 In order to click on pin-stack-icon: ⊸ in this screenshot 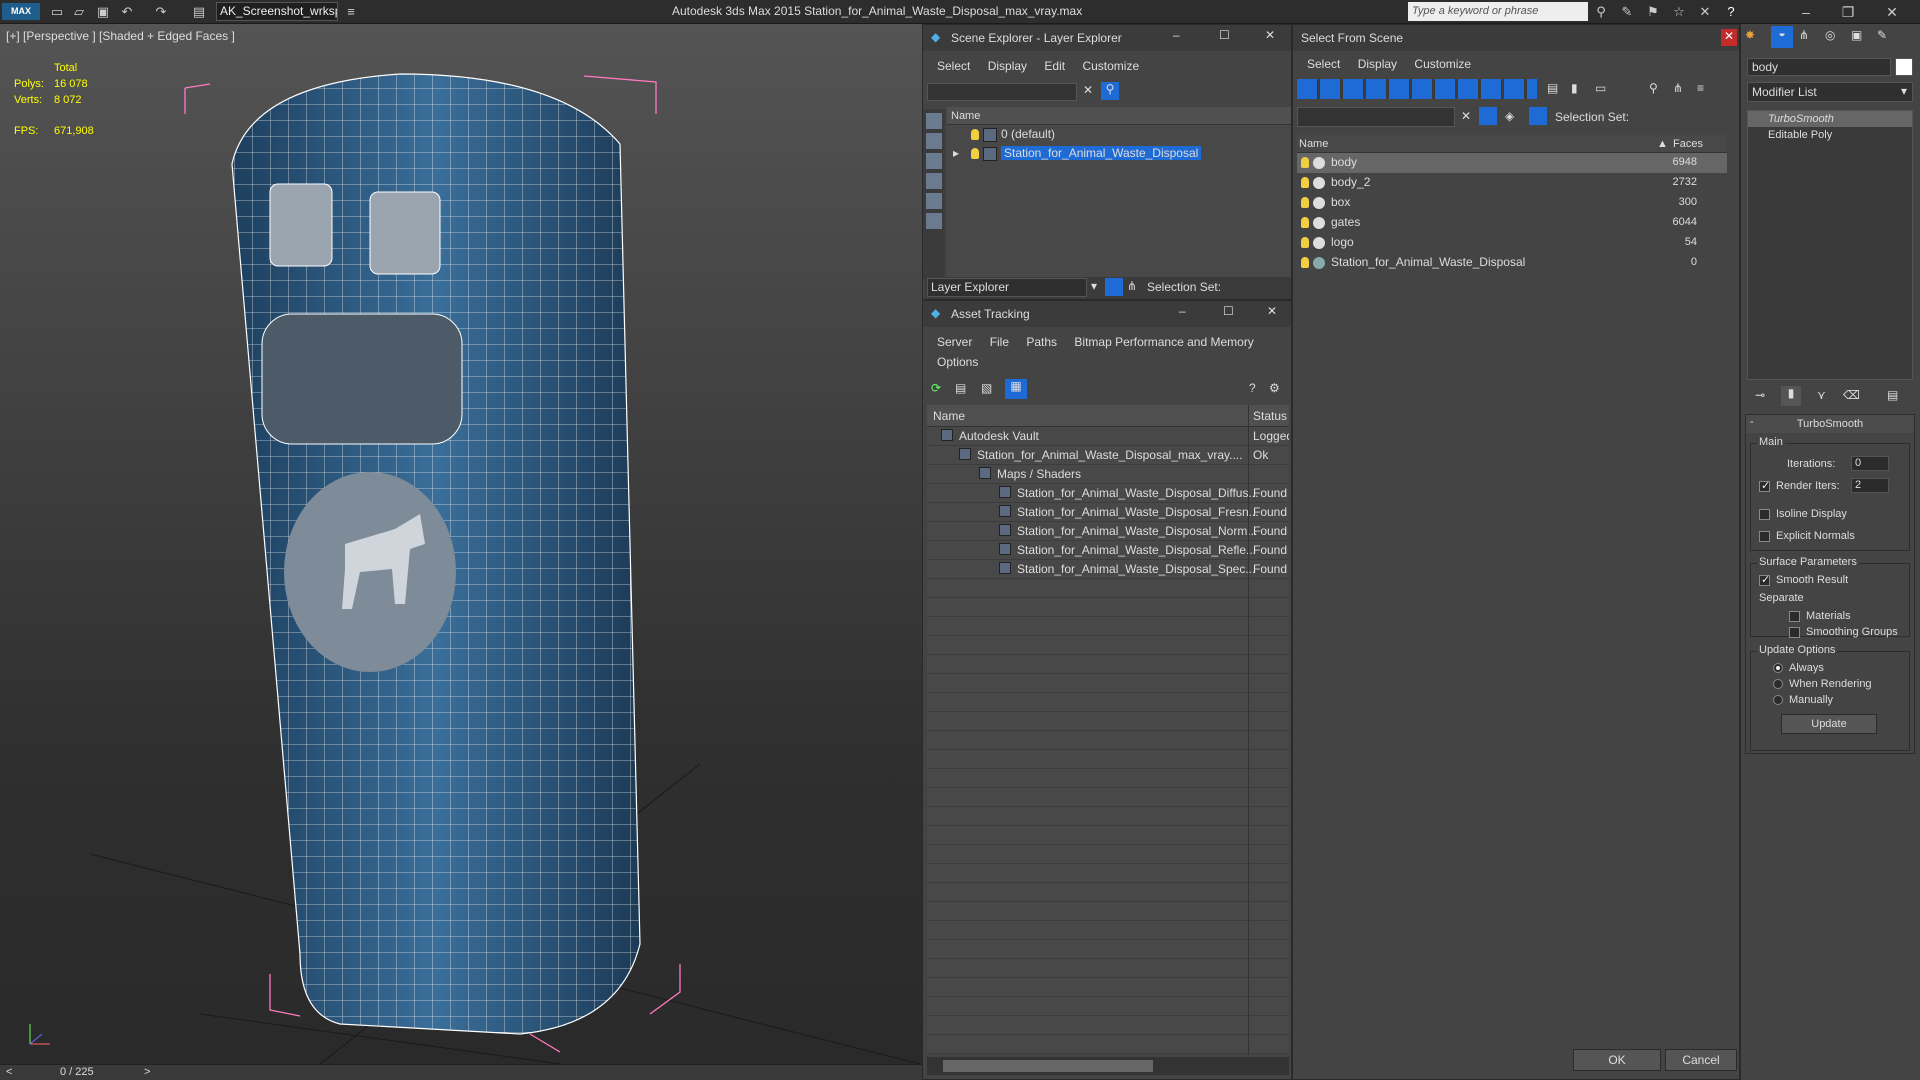, I will do `click(1760, 395)`.